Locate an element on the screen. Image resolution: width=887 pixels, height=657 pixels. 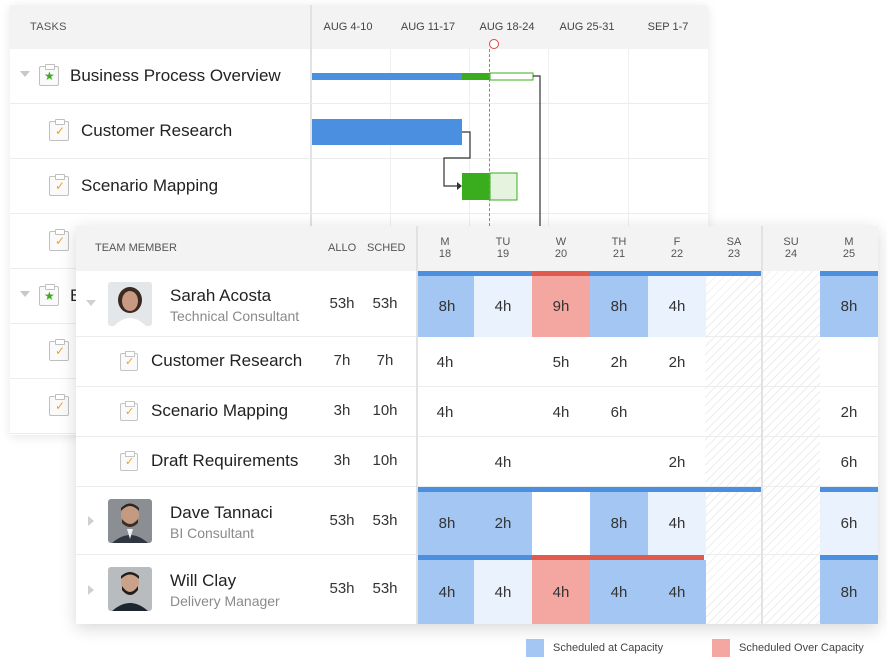
person-name: Sarah Acosta is located at coordinates (220, 296).